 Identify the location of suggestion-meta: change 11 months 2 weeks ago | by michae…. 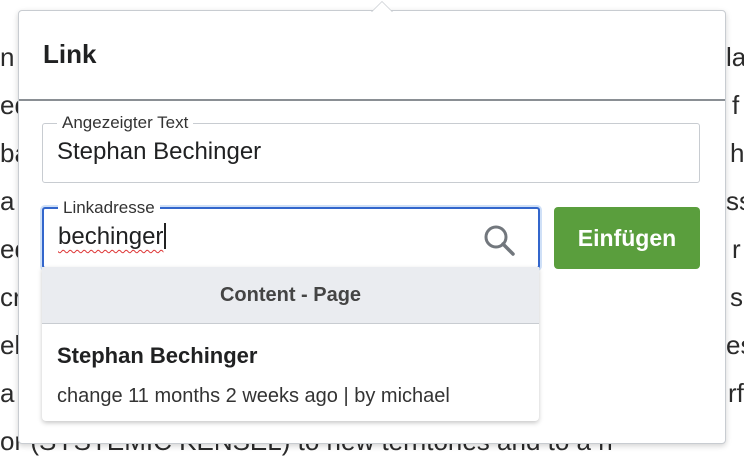
(253, 396).